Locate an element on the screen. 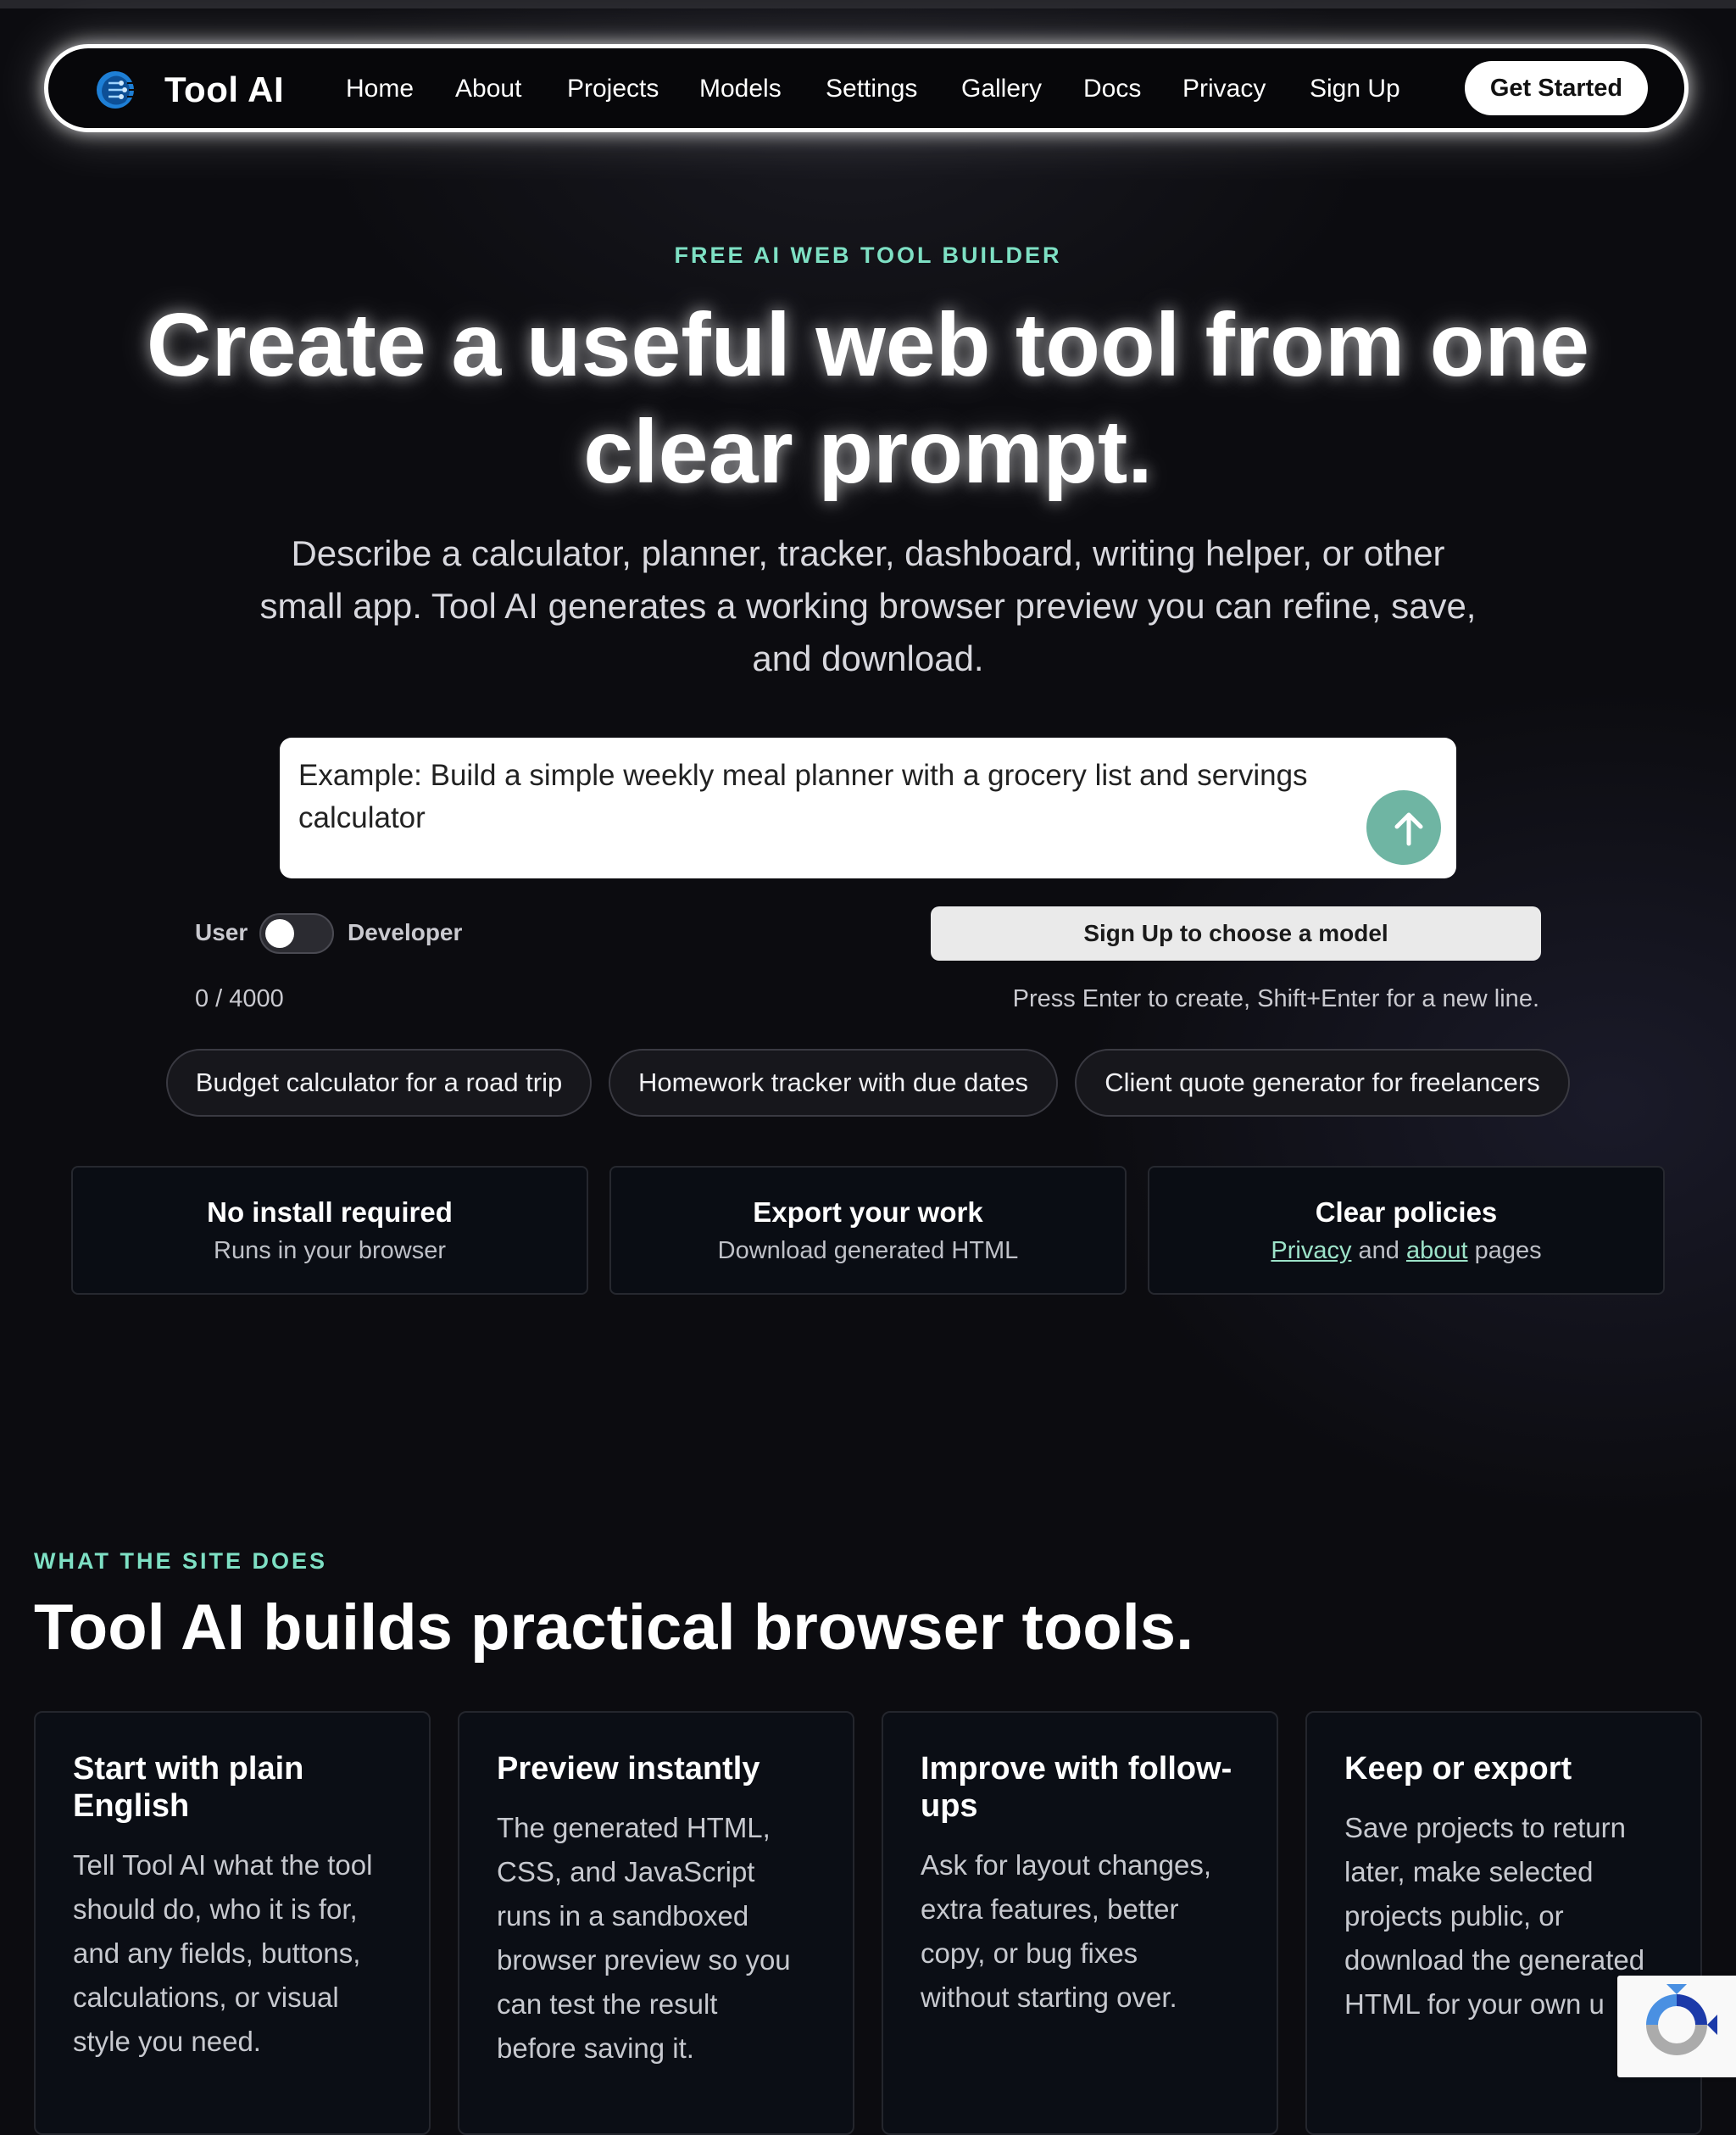  feature-subtitle: Download generated HTML is located at coordinates (868, 1250).